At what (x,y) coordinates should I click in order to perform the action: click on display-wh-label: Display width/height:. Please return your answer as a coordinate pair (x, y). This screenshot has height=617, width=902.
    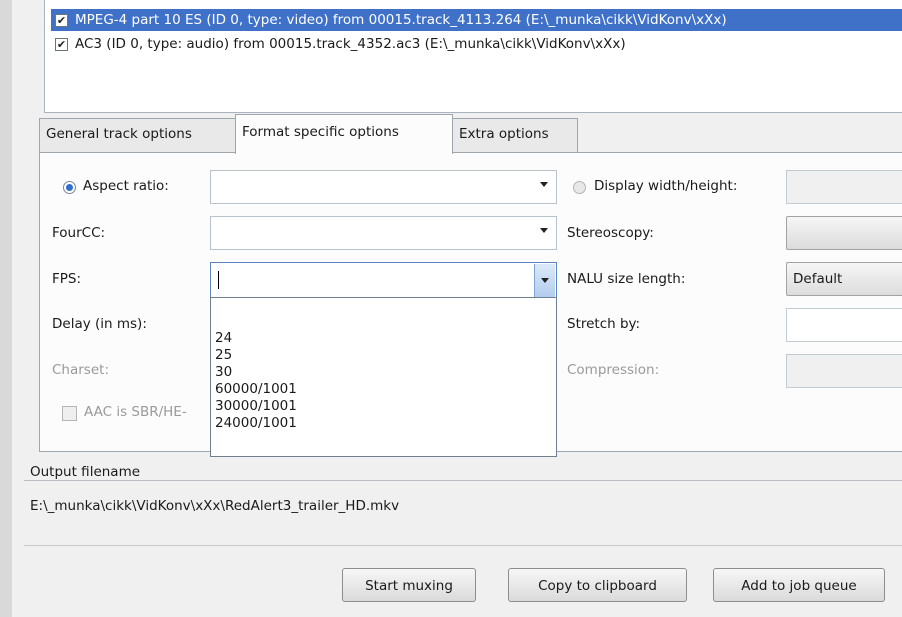
    Looking at the image, I should click on (666, 186).